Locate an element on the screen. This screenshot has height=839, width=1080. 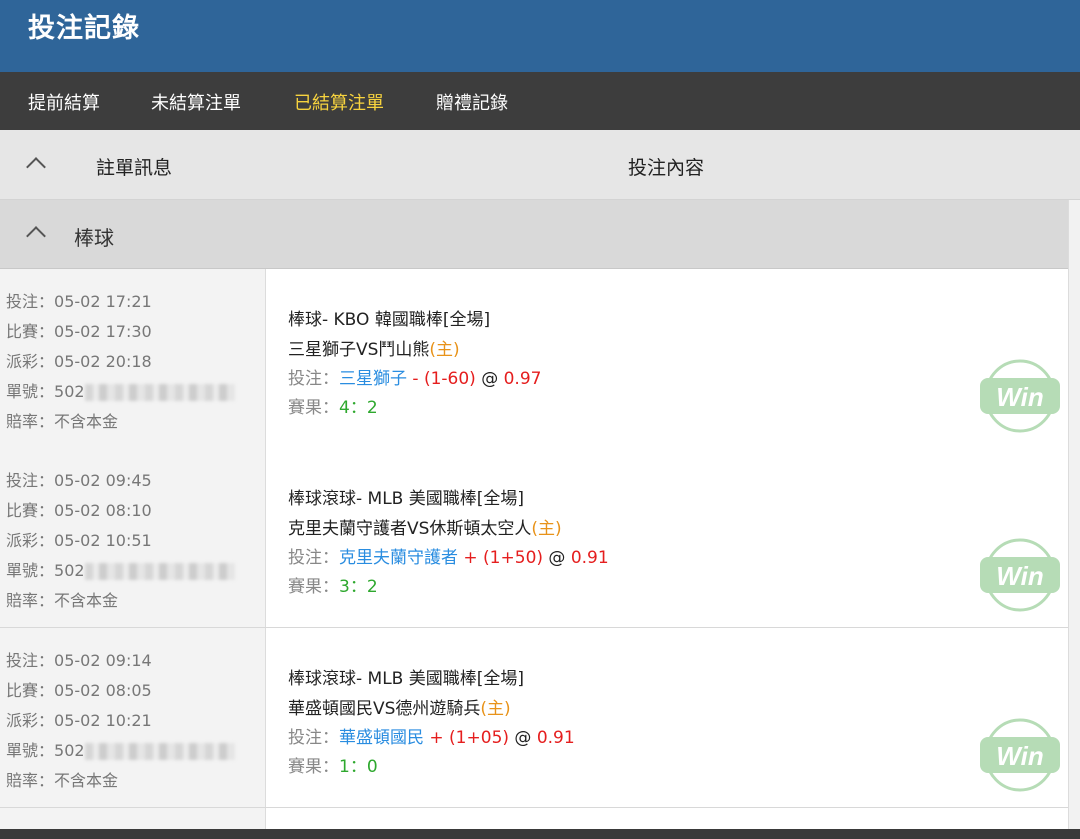
payout-time: 派彩：05-02 10:21 is located at coordinates (79, 720).